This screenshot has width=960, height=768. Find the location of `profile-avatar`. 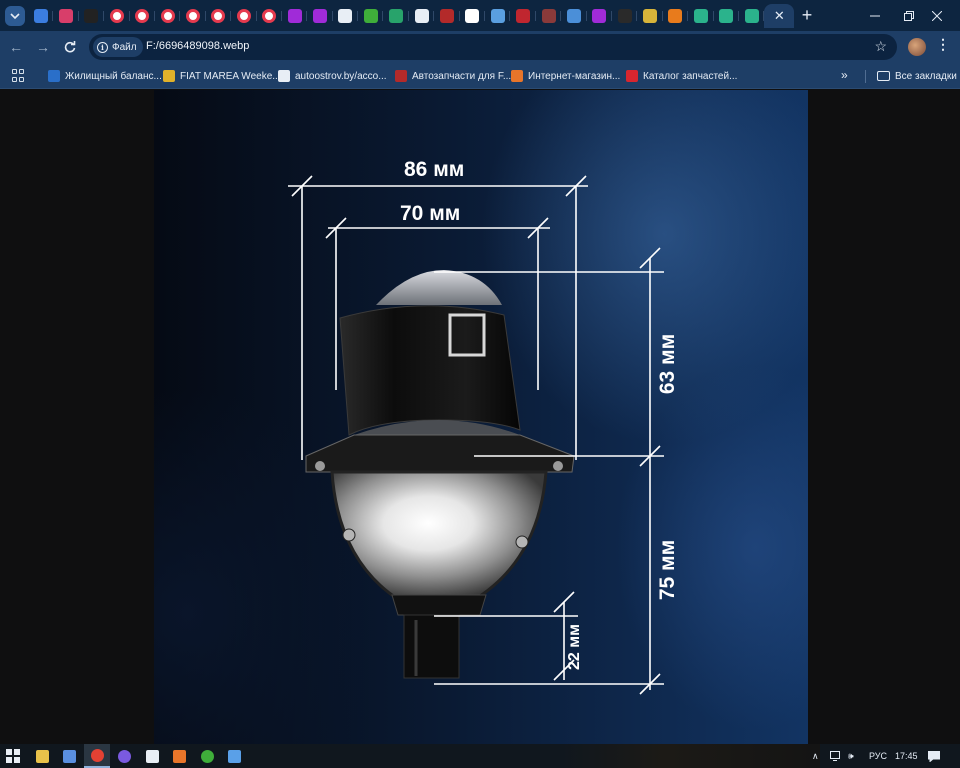

profile-avatar is located at coordinates (917, 47).